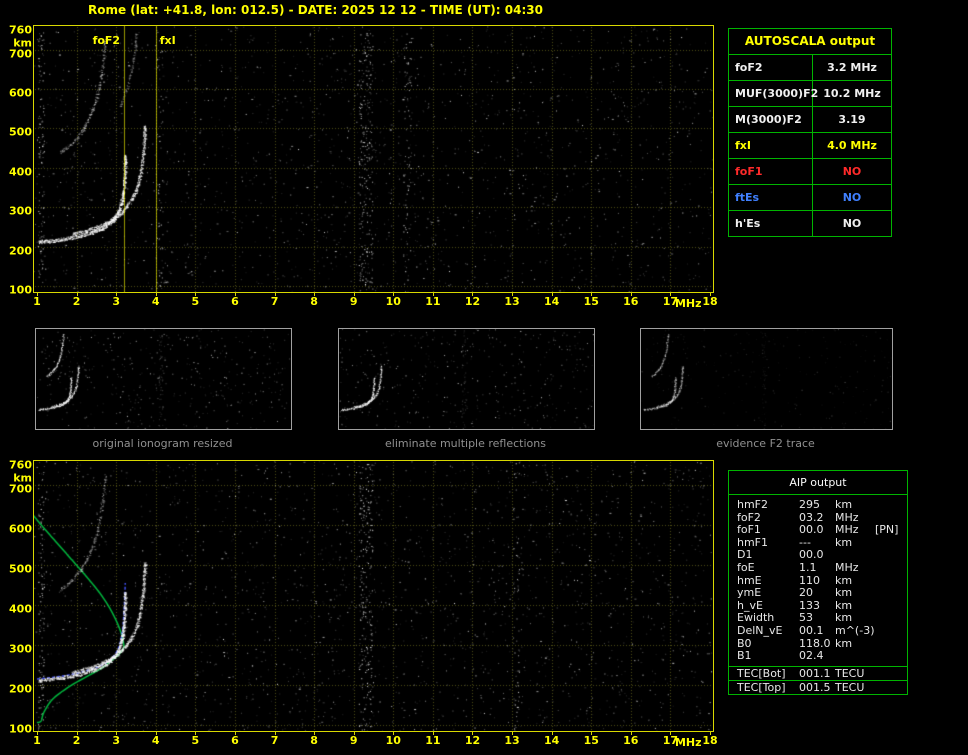 Image resolution: width=968 pixels, height=755 pixels. I want to click on thumbnail-caption-eliminate: eliminate multiple reflections, so click(465, 443).